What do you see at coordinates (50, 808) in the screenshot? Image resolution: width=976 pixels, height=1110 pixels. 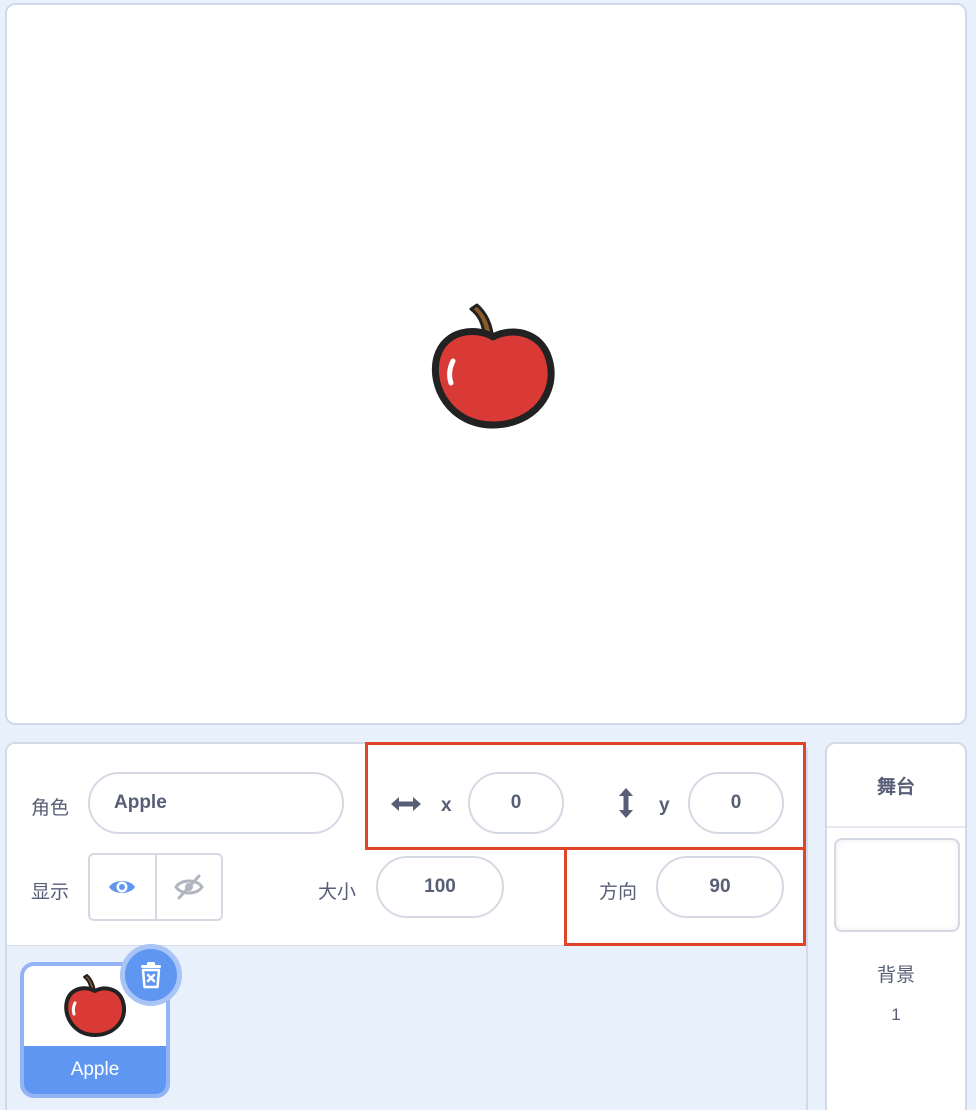 I see `sprite-label: 角色` at bounding box center [50, 808].